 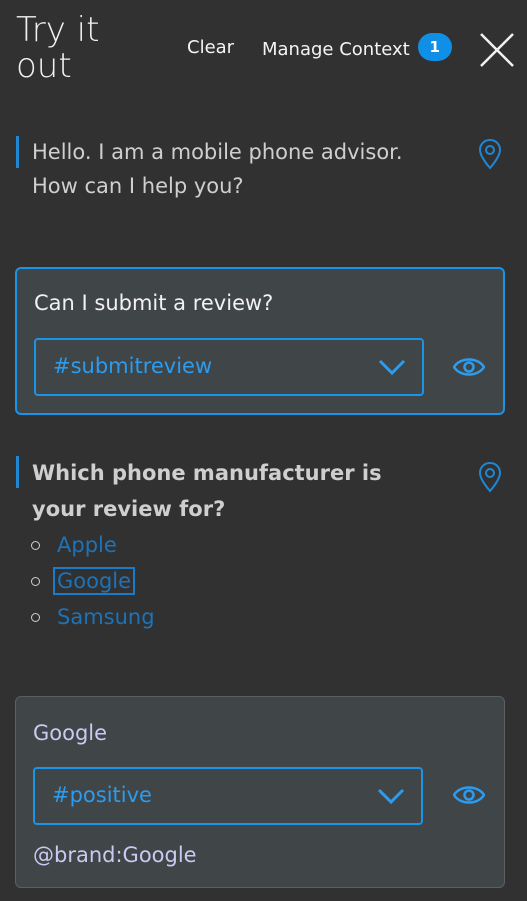 I want to click on option-label: Google, so click(x=94, y=581).